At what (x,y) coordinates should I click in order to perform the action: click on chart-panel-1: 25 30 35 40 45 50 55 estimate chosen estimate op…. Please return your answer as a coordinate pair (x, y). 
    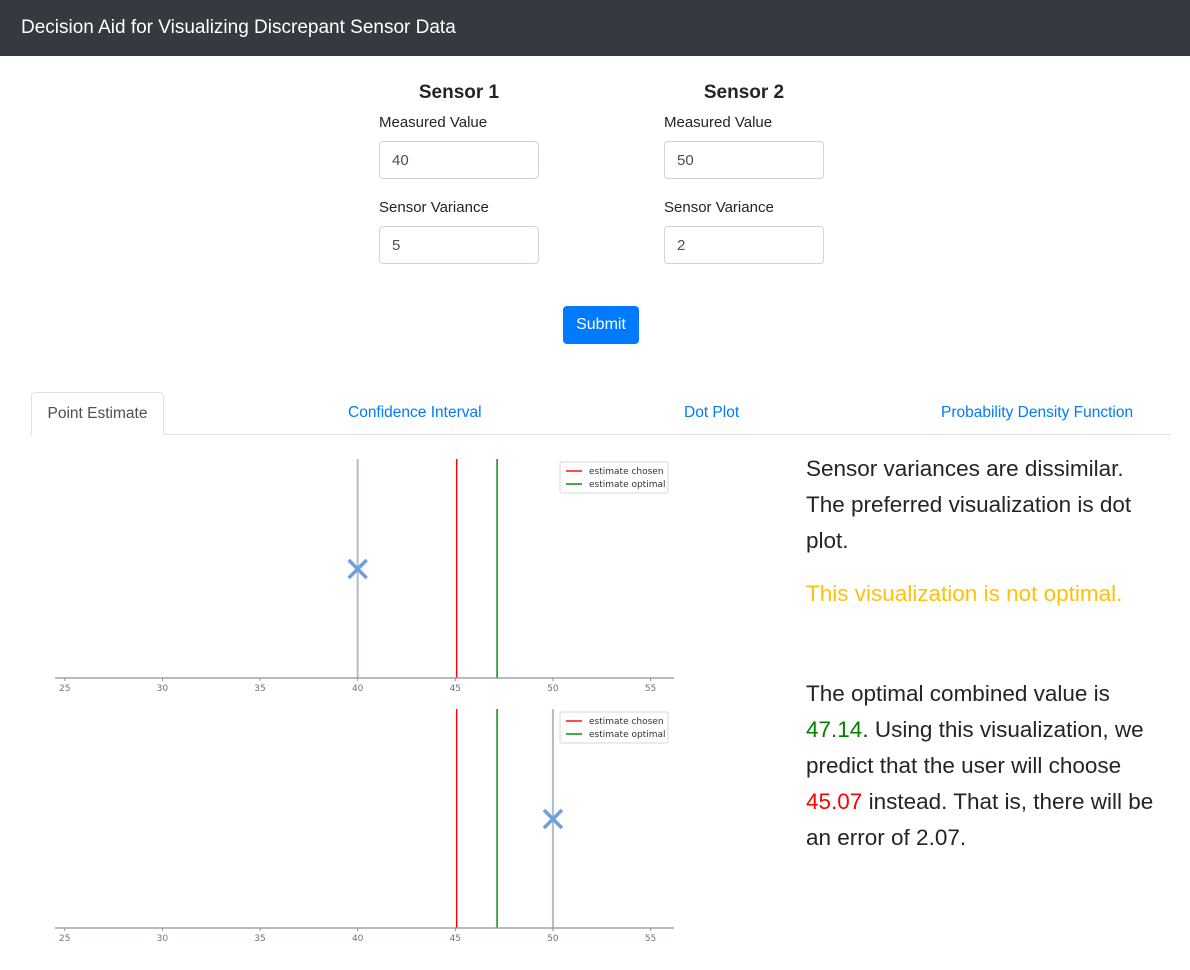
    Looking at the image, I should click on (364, 576).